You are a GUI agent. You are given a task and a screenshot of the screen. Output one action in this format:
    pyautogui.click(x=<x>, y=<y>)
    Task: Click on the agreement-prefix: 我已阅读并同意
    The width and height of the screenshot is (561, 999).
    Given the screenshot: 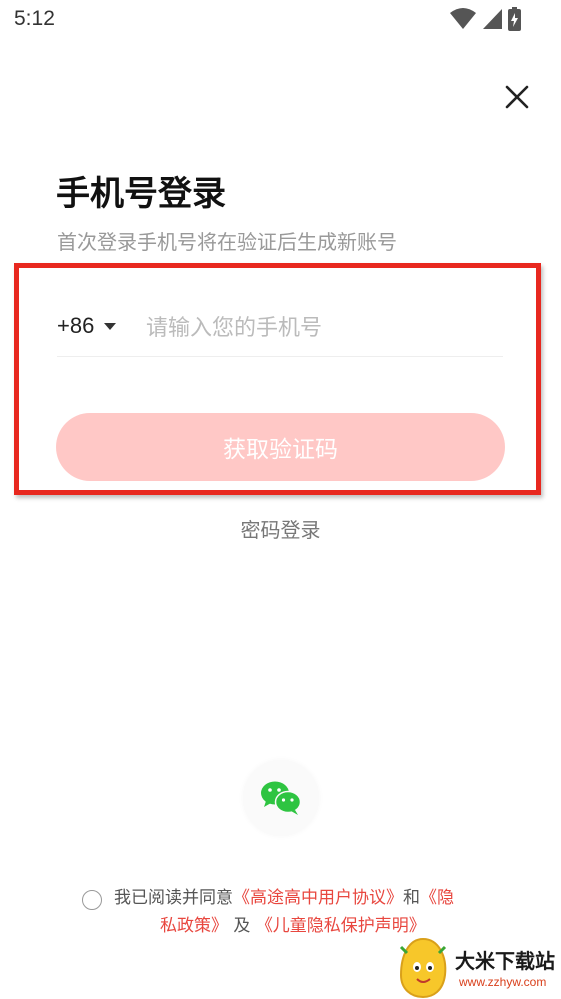 What is the action you would take?
    pyautogui.click(x=173, y=898)
    